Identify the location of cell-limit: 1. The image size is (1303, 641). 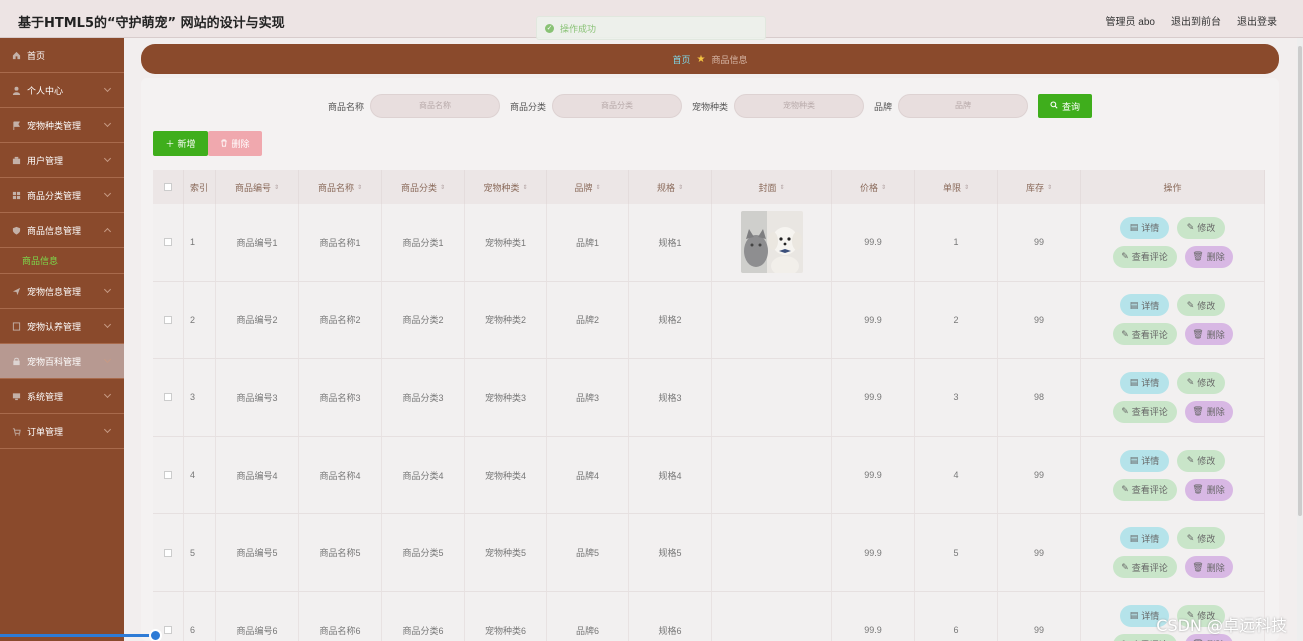
(956, 242).